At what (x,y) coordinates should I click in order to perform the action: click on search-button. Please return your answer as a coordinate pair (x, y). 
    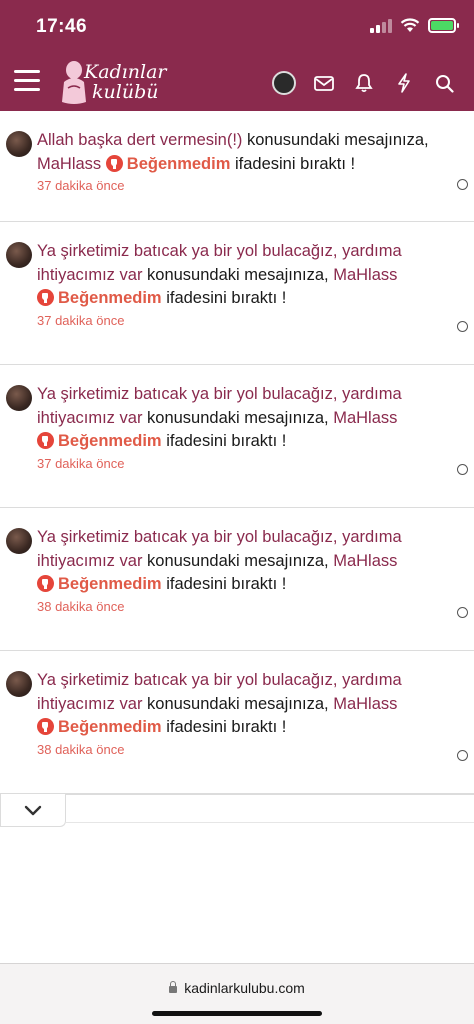
    Looking at the image, I should click on (444, 83).